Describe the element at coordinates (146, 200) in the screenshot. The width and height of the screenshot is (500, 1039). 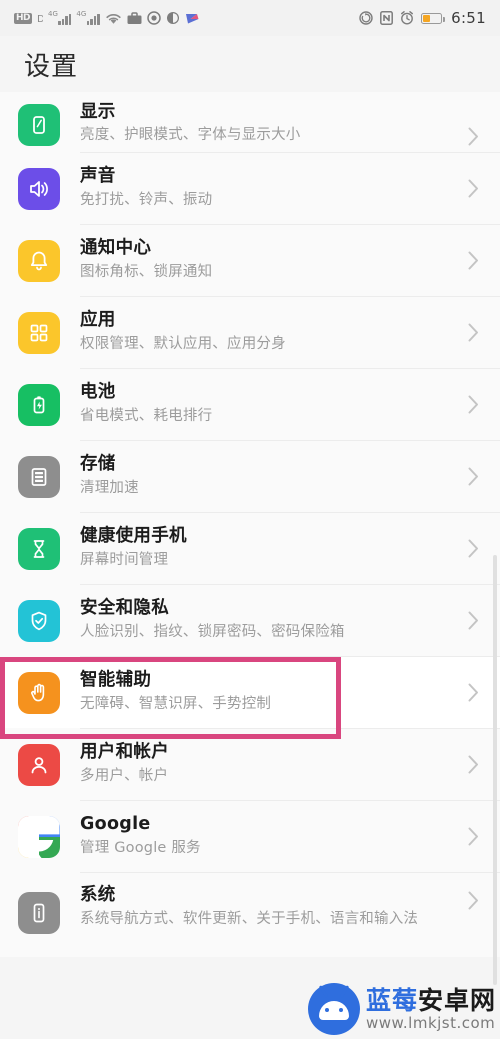
I see `row-subtitle: 免打扰、铃声、振动` at that location.